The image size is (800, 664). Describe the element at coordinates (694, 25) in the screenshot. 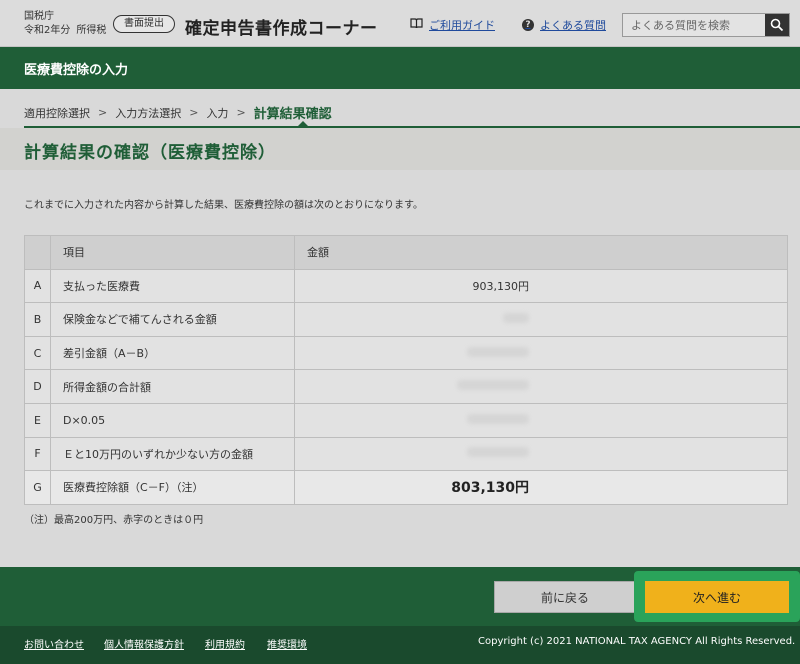

I see `search-input` at that location.